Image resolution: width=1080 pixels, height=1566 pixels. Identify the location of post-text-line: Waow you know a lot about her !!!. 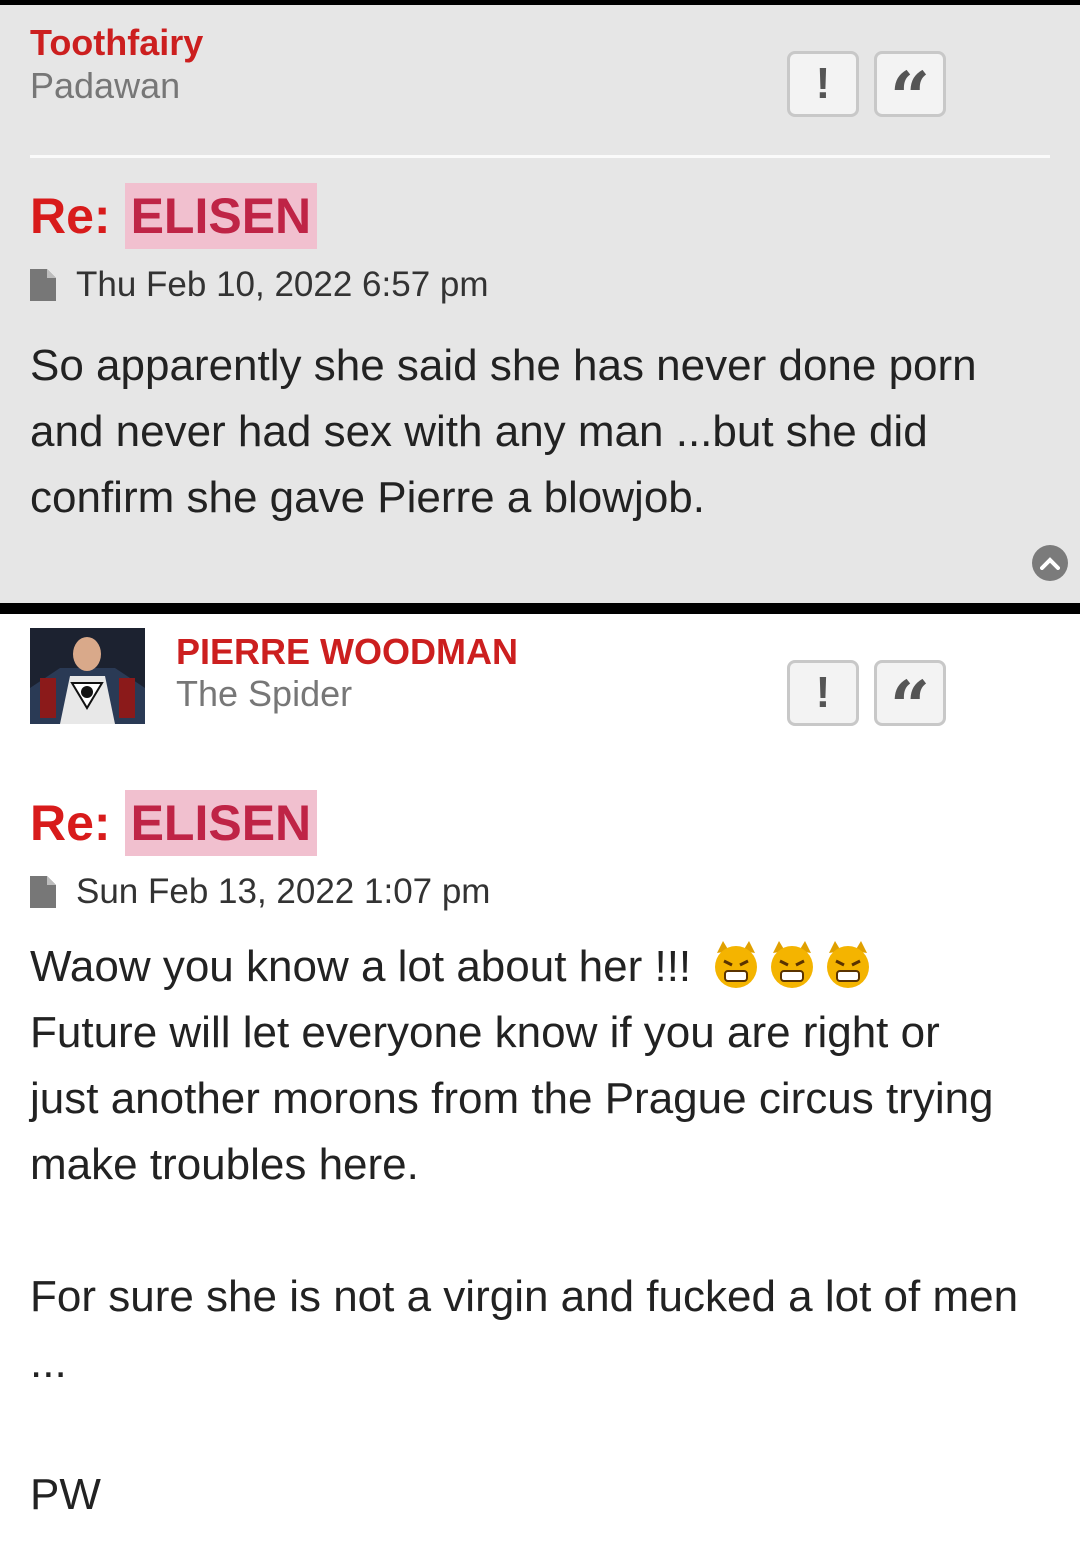
(525, 967).